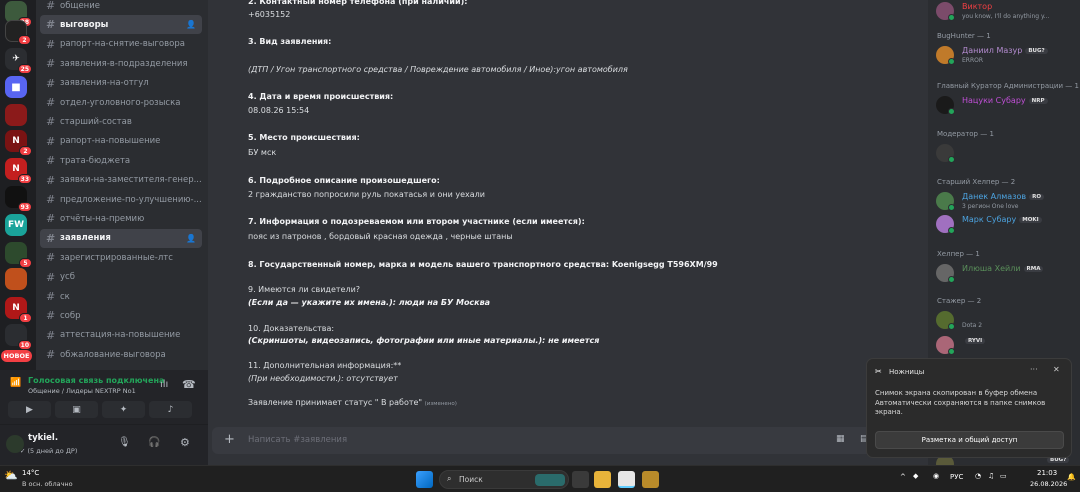 Image resolution: width=1080 pixels, height=492 pixels. What do you see at coordinates (121, 121) in the screenshot?
I see `channel-item: # старший-состав` at bounding box center [121, 121].